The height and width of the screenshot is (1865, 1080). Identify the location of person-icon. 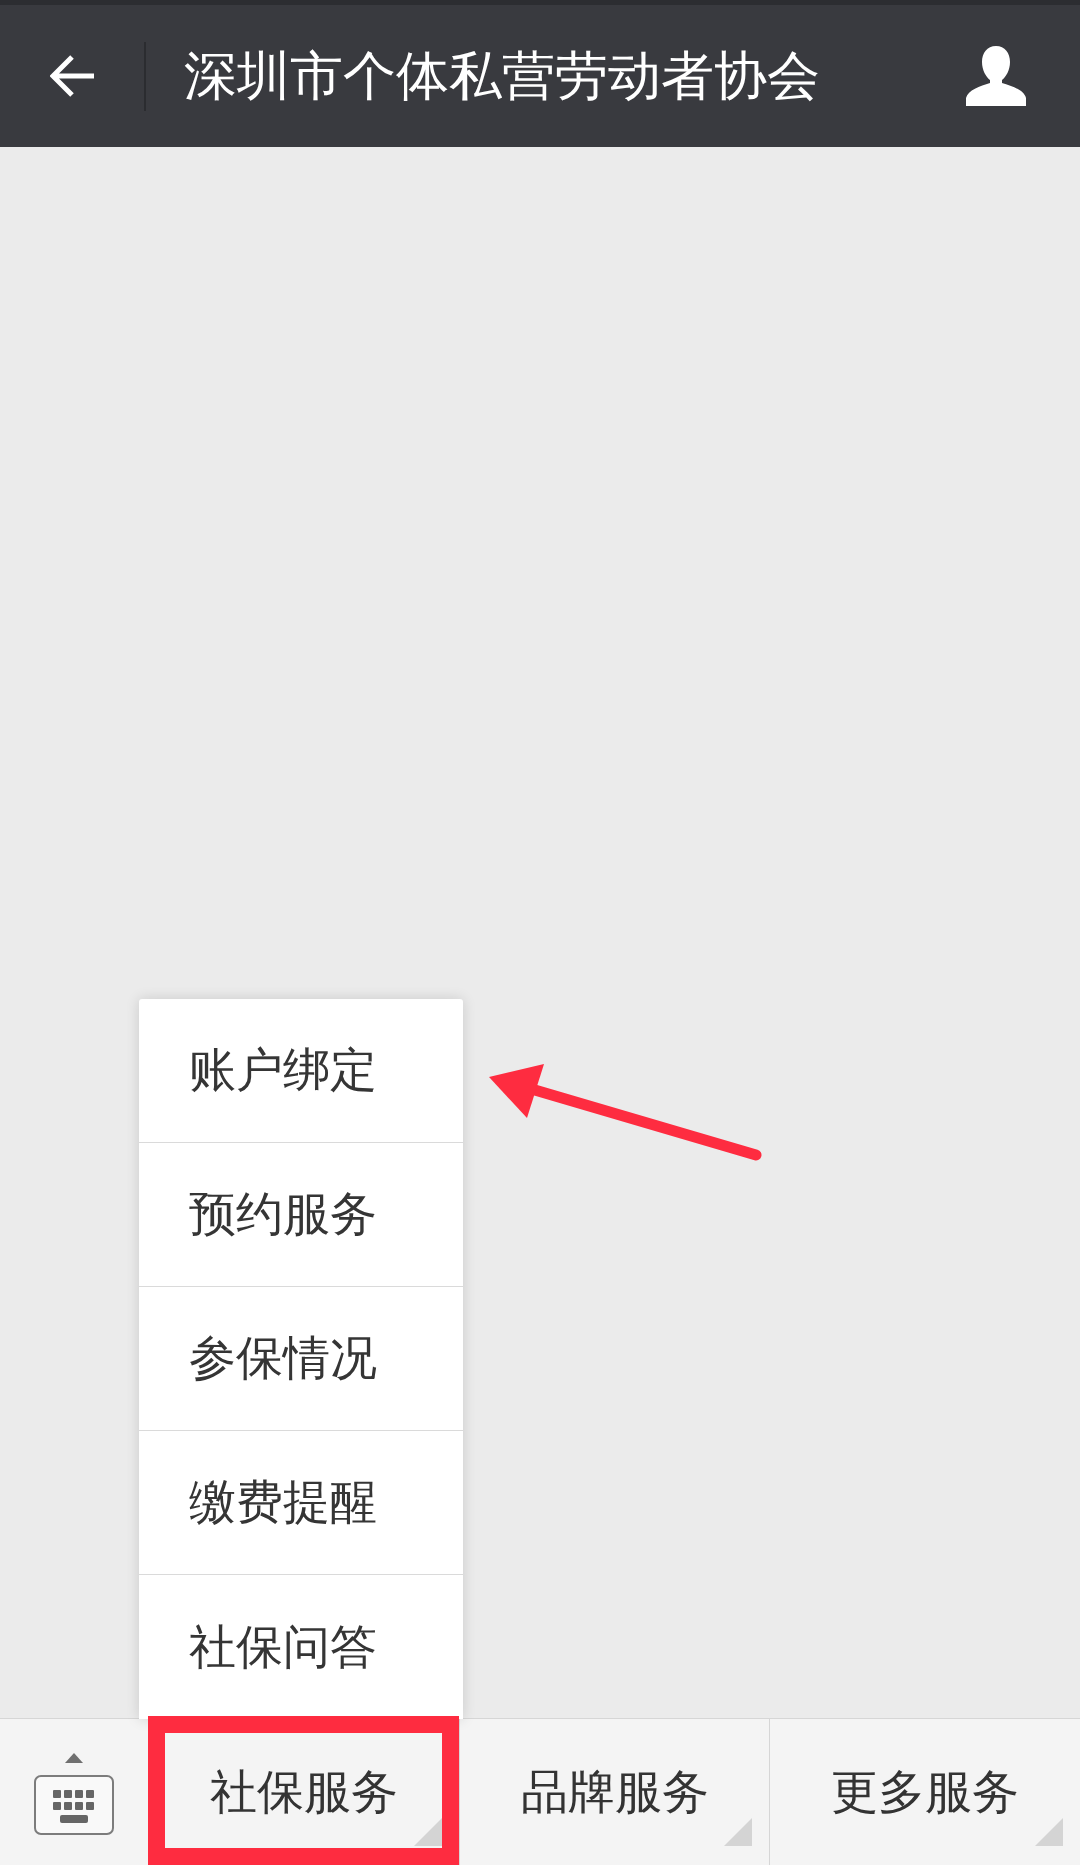
(996, 76).